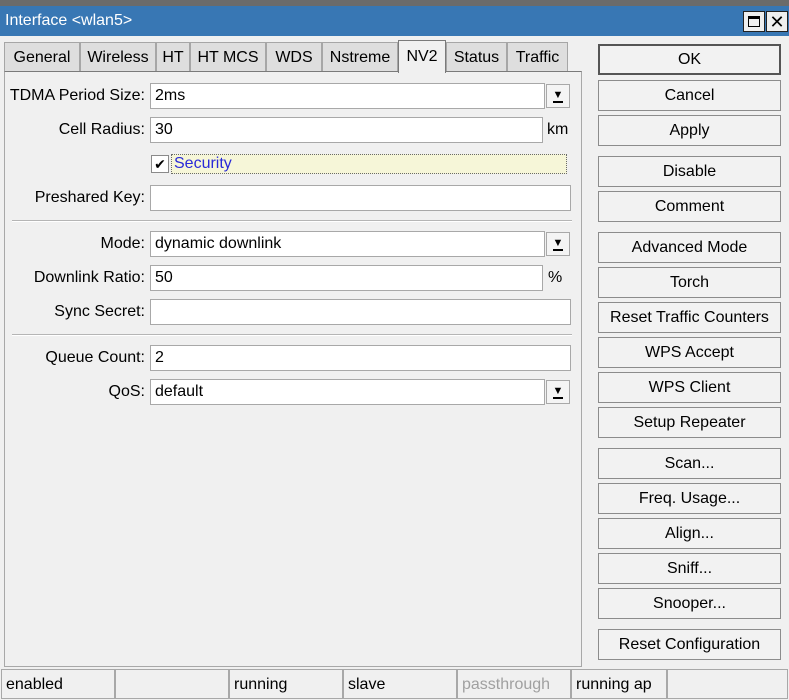 The height and width of the screenshot is (700, 789). What do you see at coordinates (558, 129) in the screenshot?
I see `cell-radius-unit: km` at bounding box center [558, 129].